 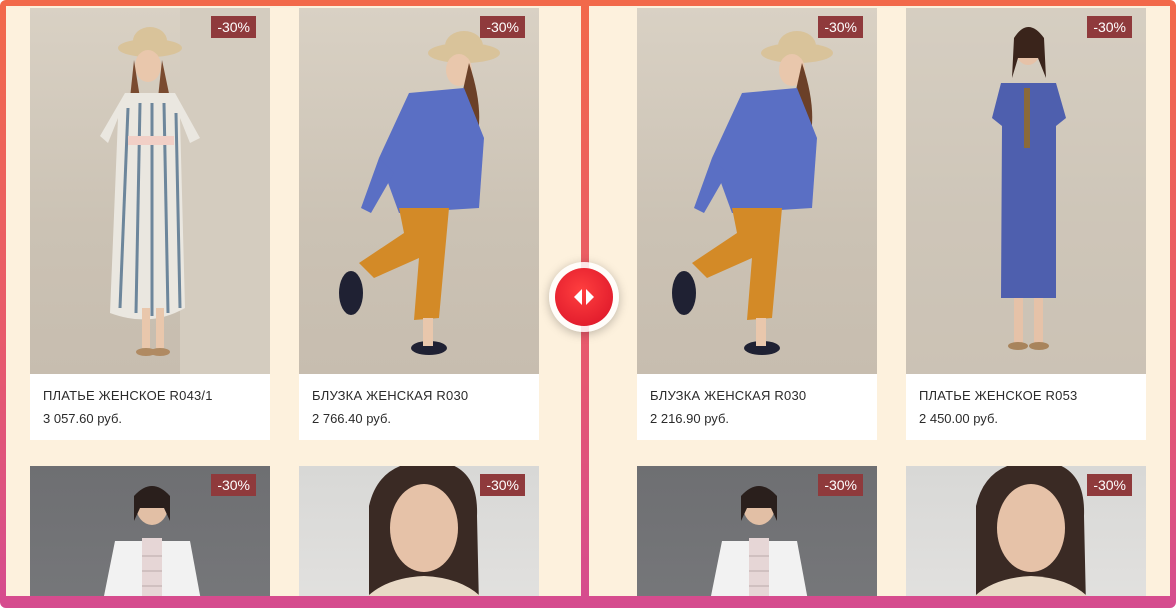 I want to click on product-info: БЛУЗКА ЖЕНСКАЯ R030 2 766.40 руб., so click(x=419, y=407).